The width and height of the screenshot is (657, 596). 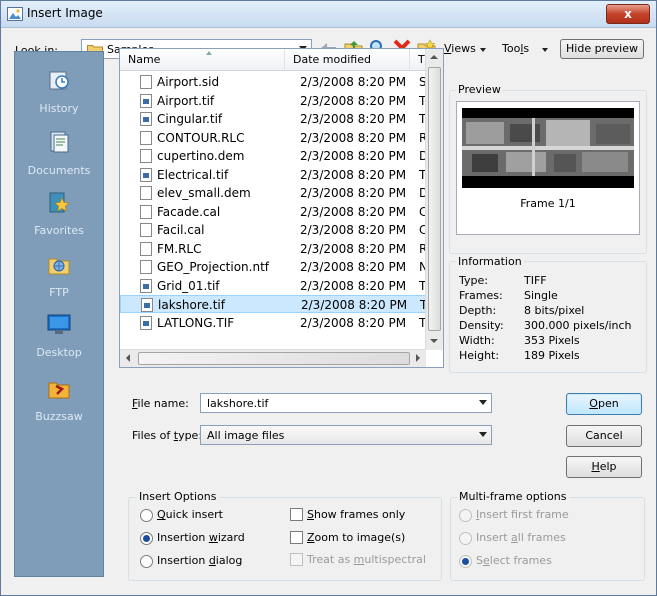 I want to click on sidebar-item-documents: Documents, so click(x=59, y=156).